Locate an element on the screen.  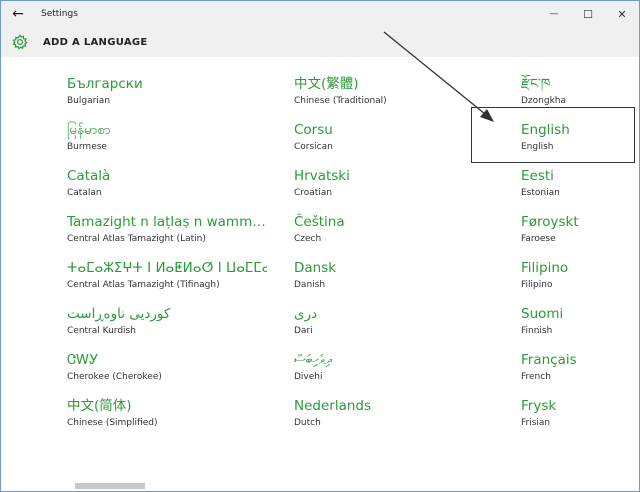
language-english-name: Danish is located at coordinates (310, 285).